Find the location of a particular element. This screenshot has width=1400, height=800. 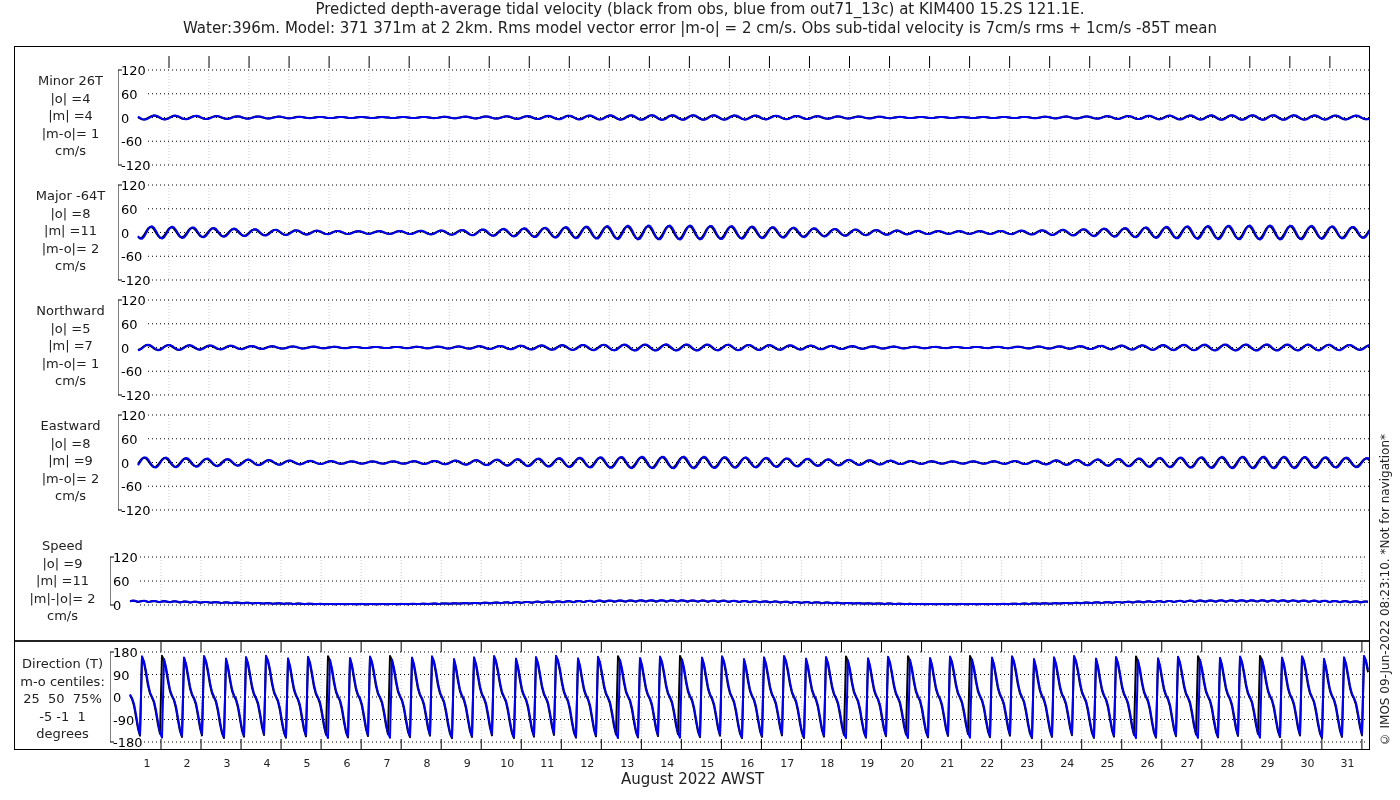

y-tick-label: -90 is located at coordinates (124, 720).